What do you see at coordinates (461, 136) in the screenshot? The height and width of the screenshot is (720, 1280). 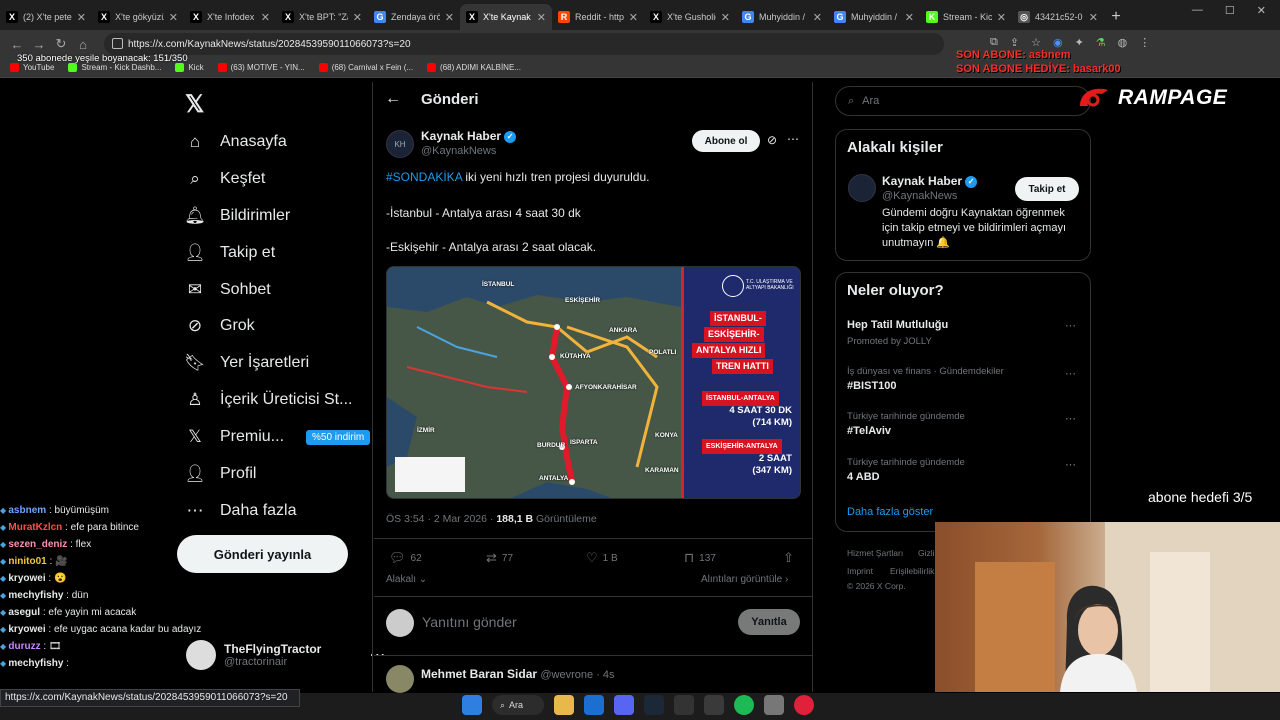 I see `author-name: Kaynak Haber` at bounding box center [461, 136].